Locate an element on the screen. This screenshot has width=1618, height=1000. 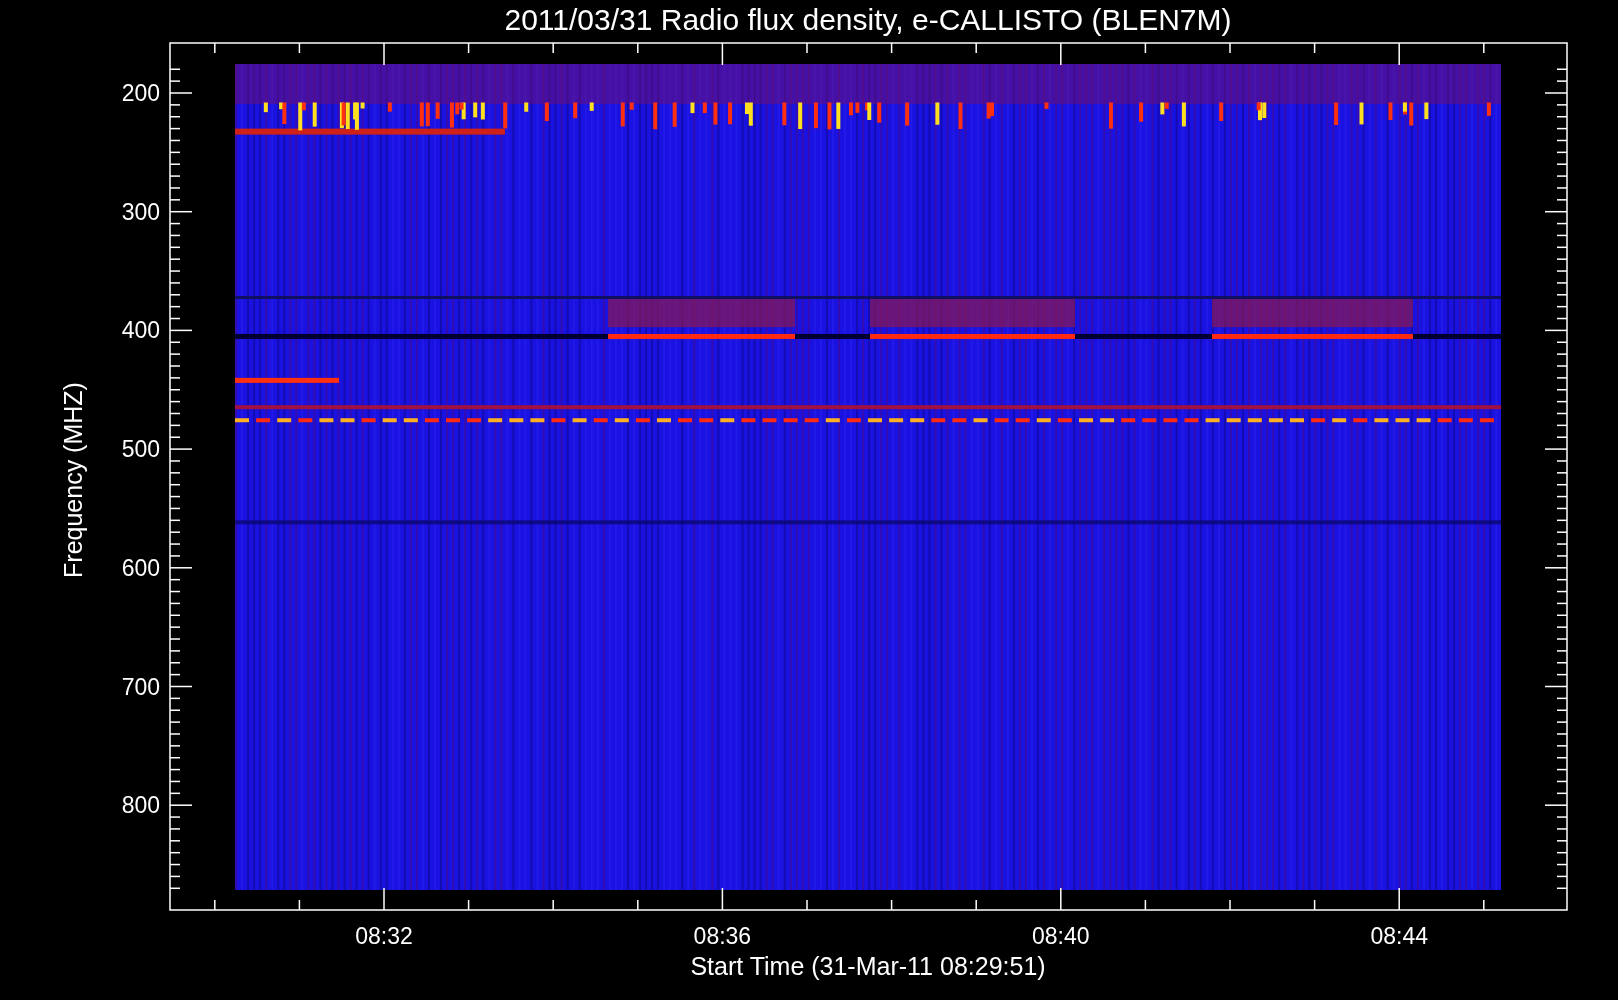
y-tick-label: 800 is located at coordinates (140, 805).